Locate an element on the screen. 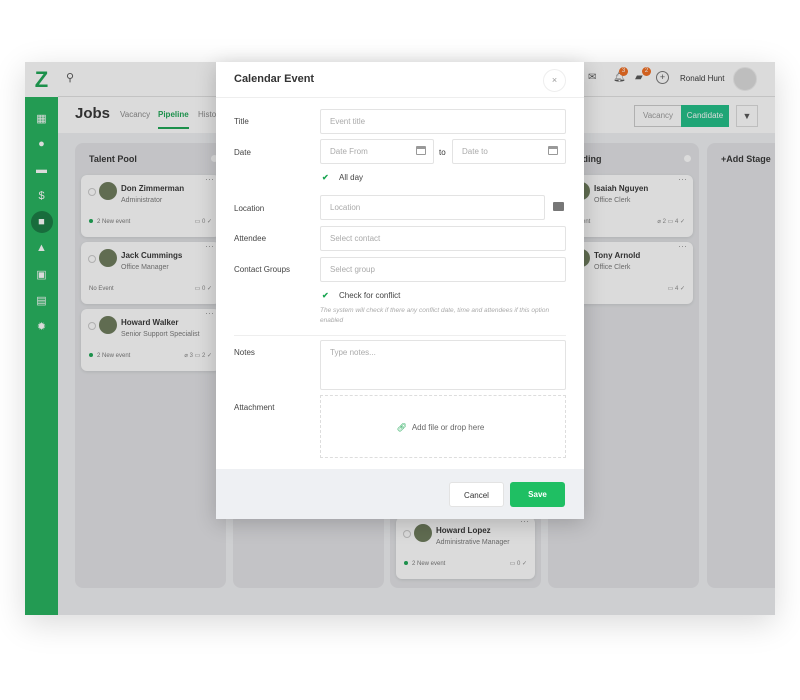 This screenshot has width=800, height=700. date-to-placeholder: Date to is located at coordinates (475, 151).